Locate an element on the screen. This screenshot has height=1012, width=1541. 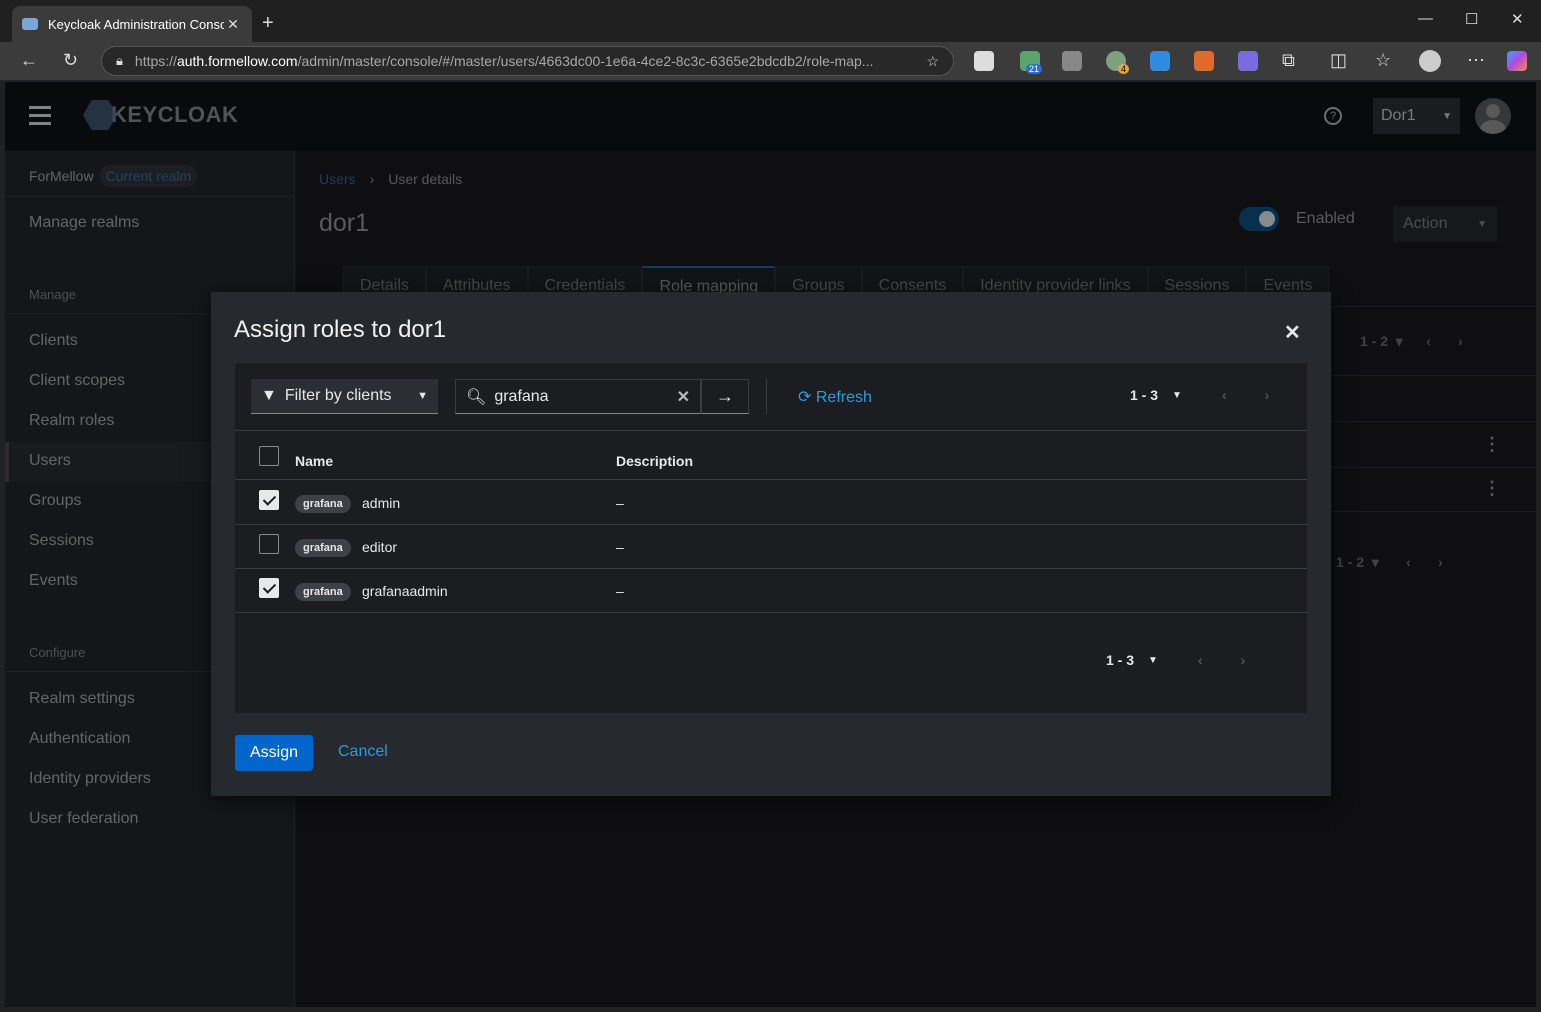
profile-avatar-icon is located at coordinates (1430, 61).